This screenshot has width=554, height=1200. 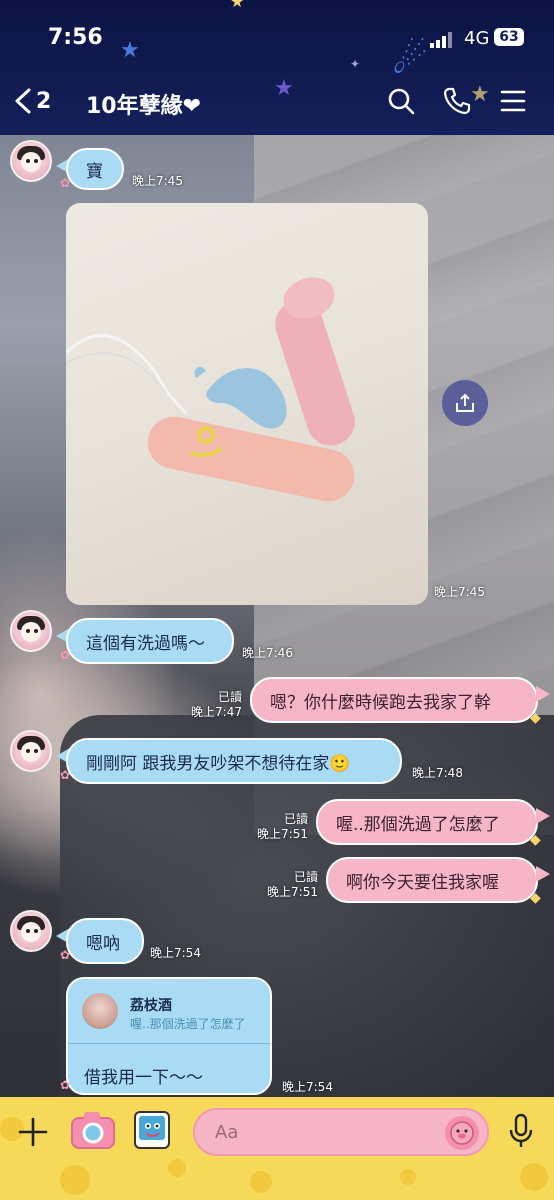 What do you see at coordinates (216, 712) in the screenshot?
I see `message-time: 晚上7:47` at bounding box center [216, 712].